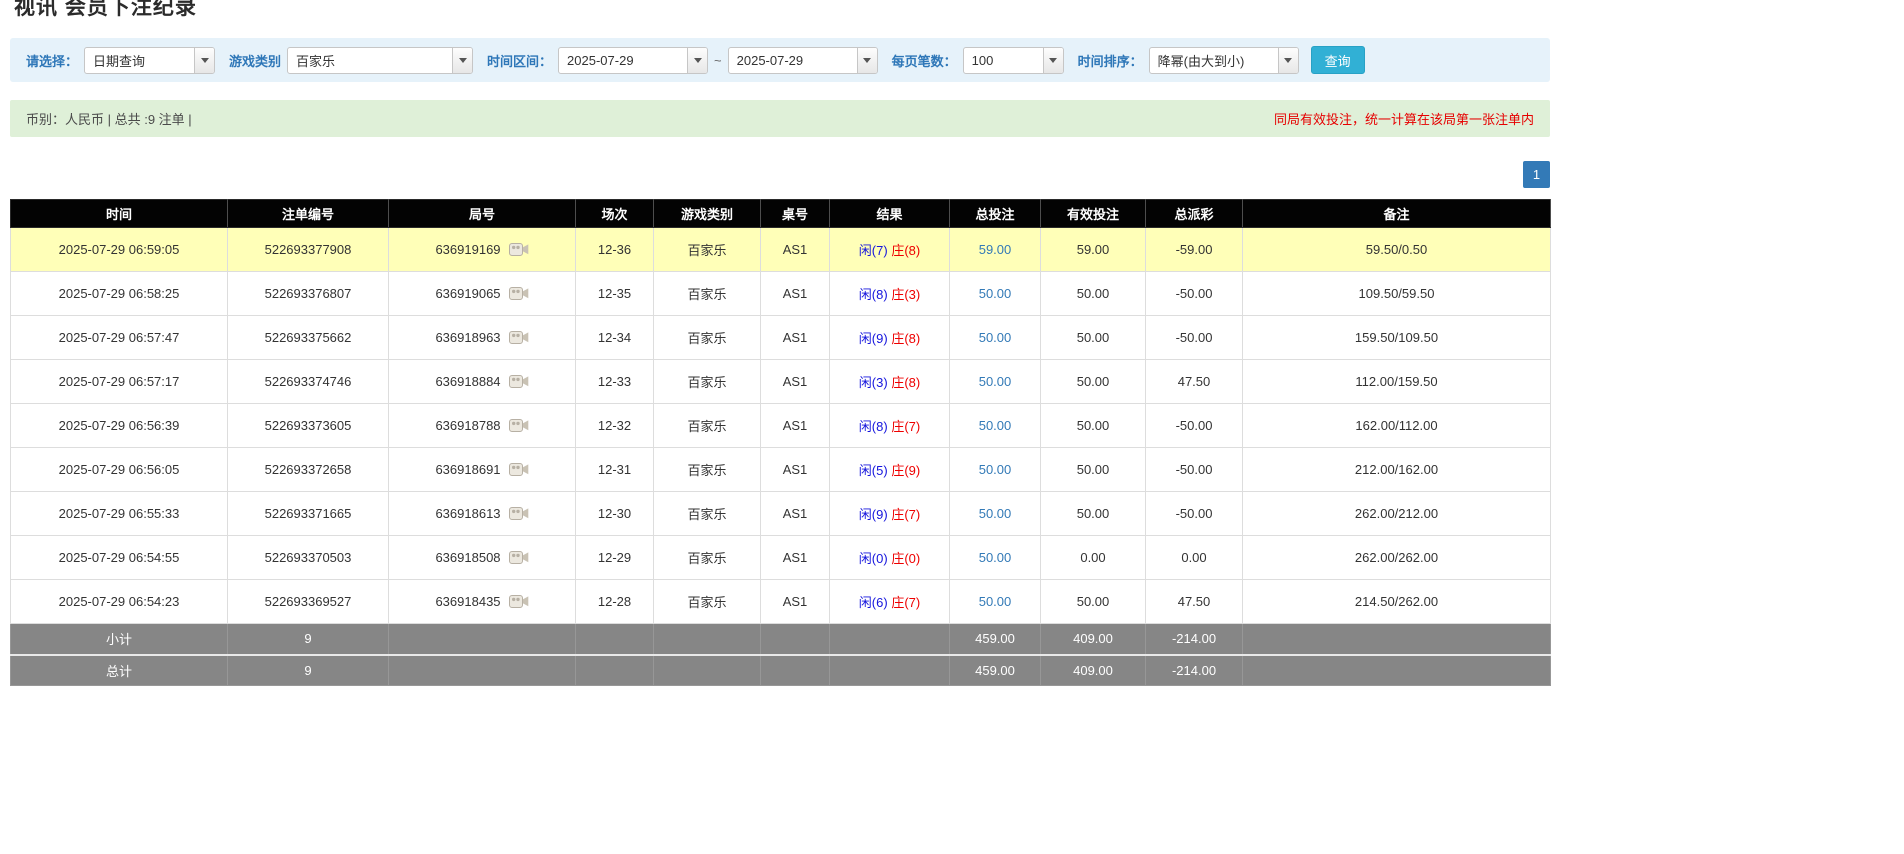  What do you see at coordinates (308, 293) in the screenshot?
I see `bet-id-cell: 522693376807` at bounding box center [308, 293].